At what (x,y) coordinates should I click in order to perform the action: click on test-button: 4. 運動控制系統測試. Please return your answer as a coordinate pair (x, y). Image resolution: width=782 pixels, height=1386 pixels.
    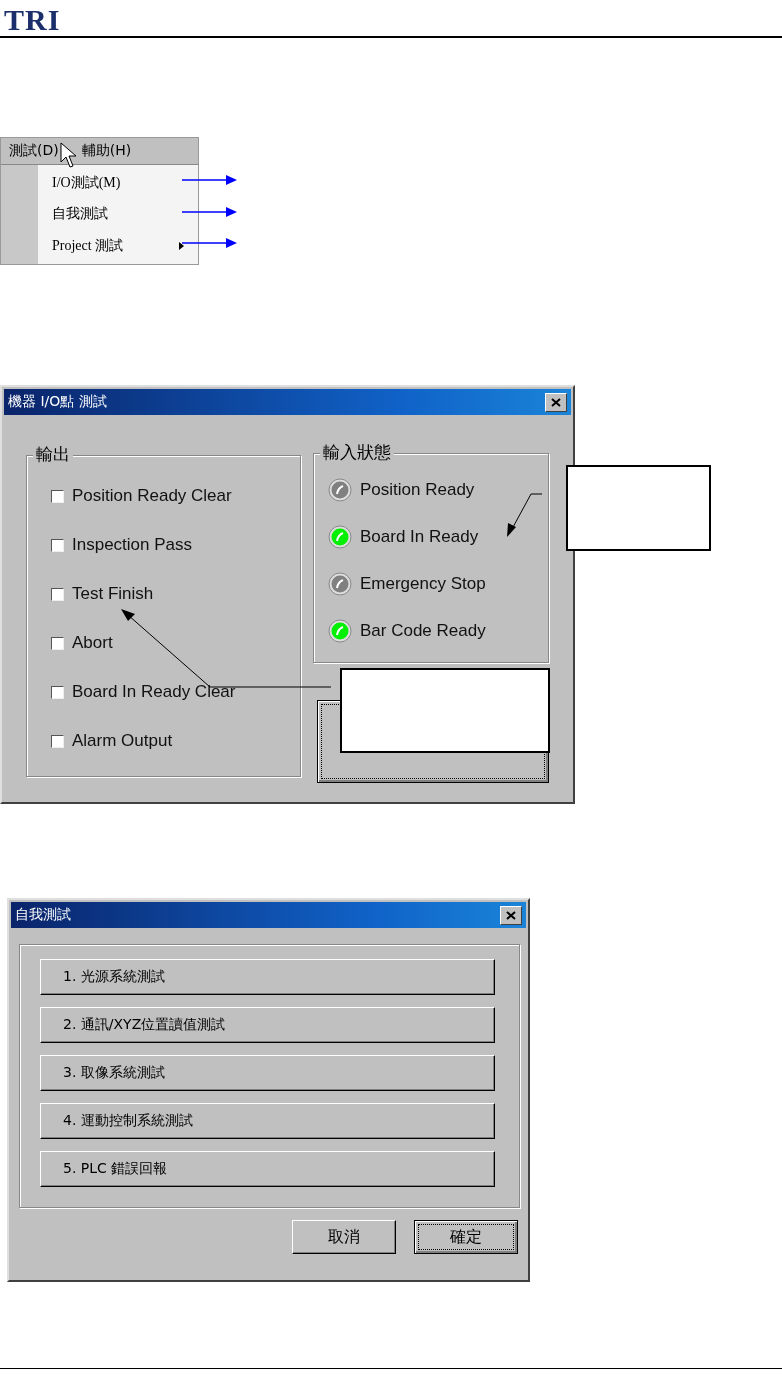
    Looking at the image, I should click on (267, 1121).